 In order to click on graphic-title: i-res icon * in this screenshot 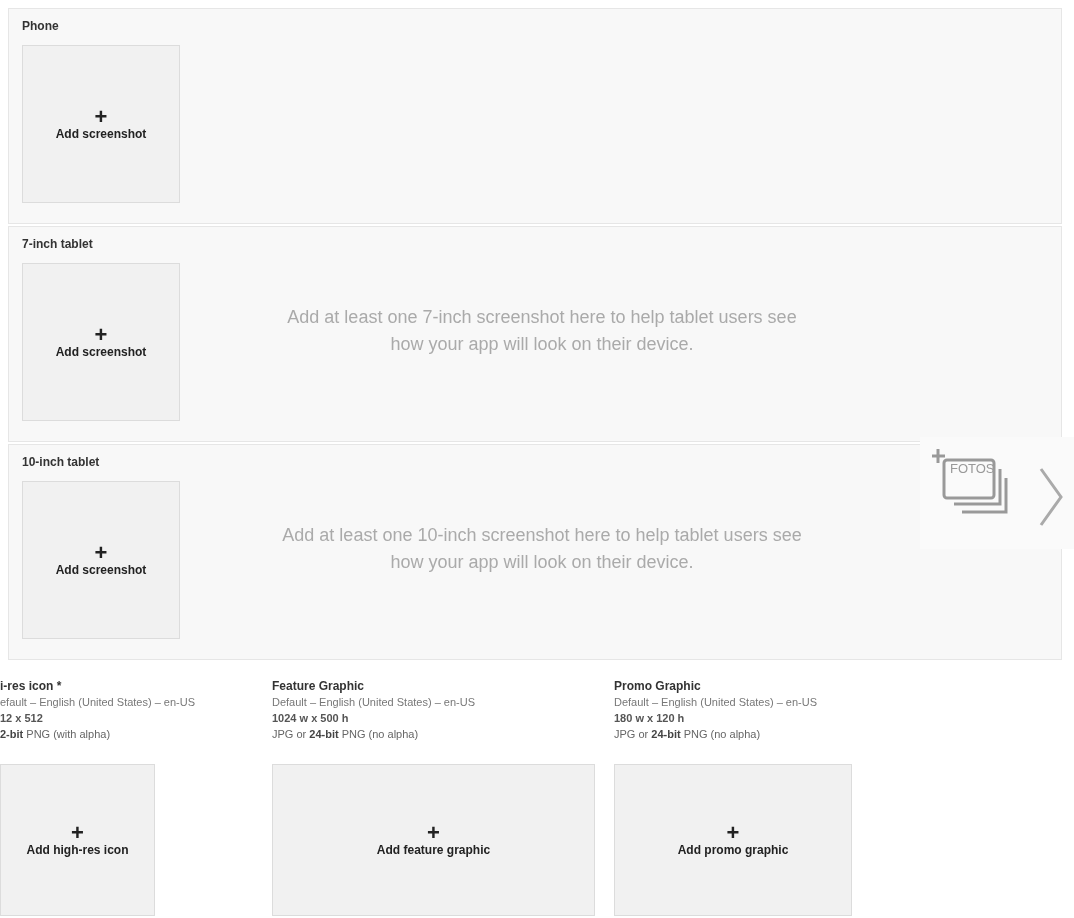, I will do `click(31, 686)`.